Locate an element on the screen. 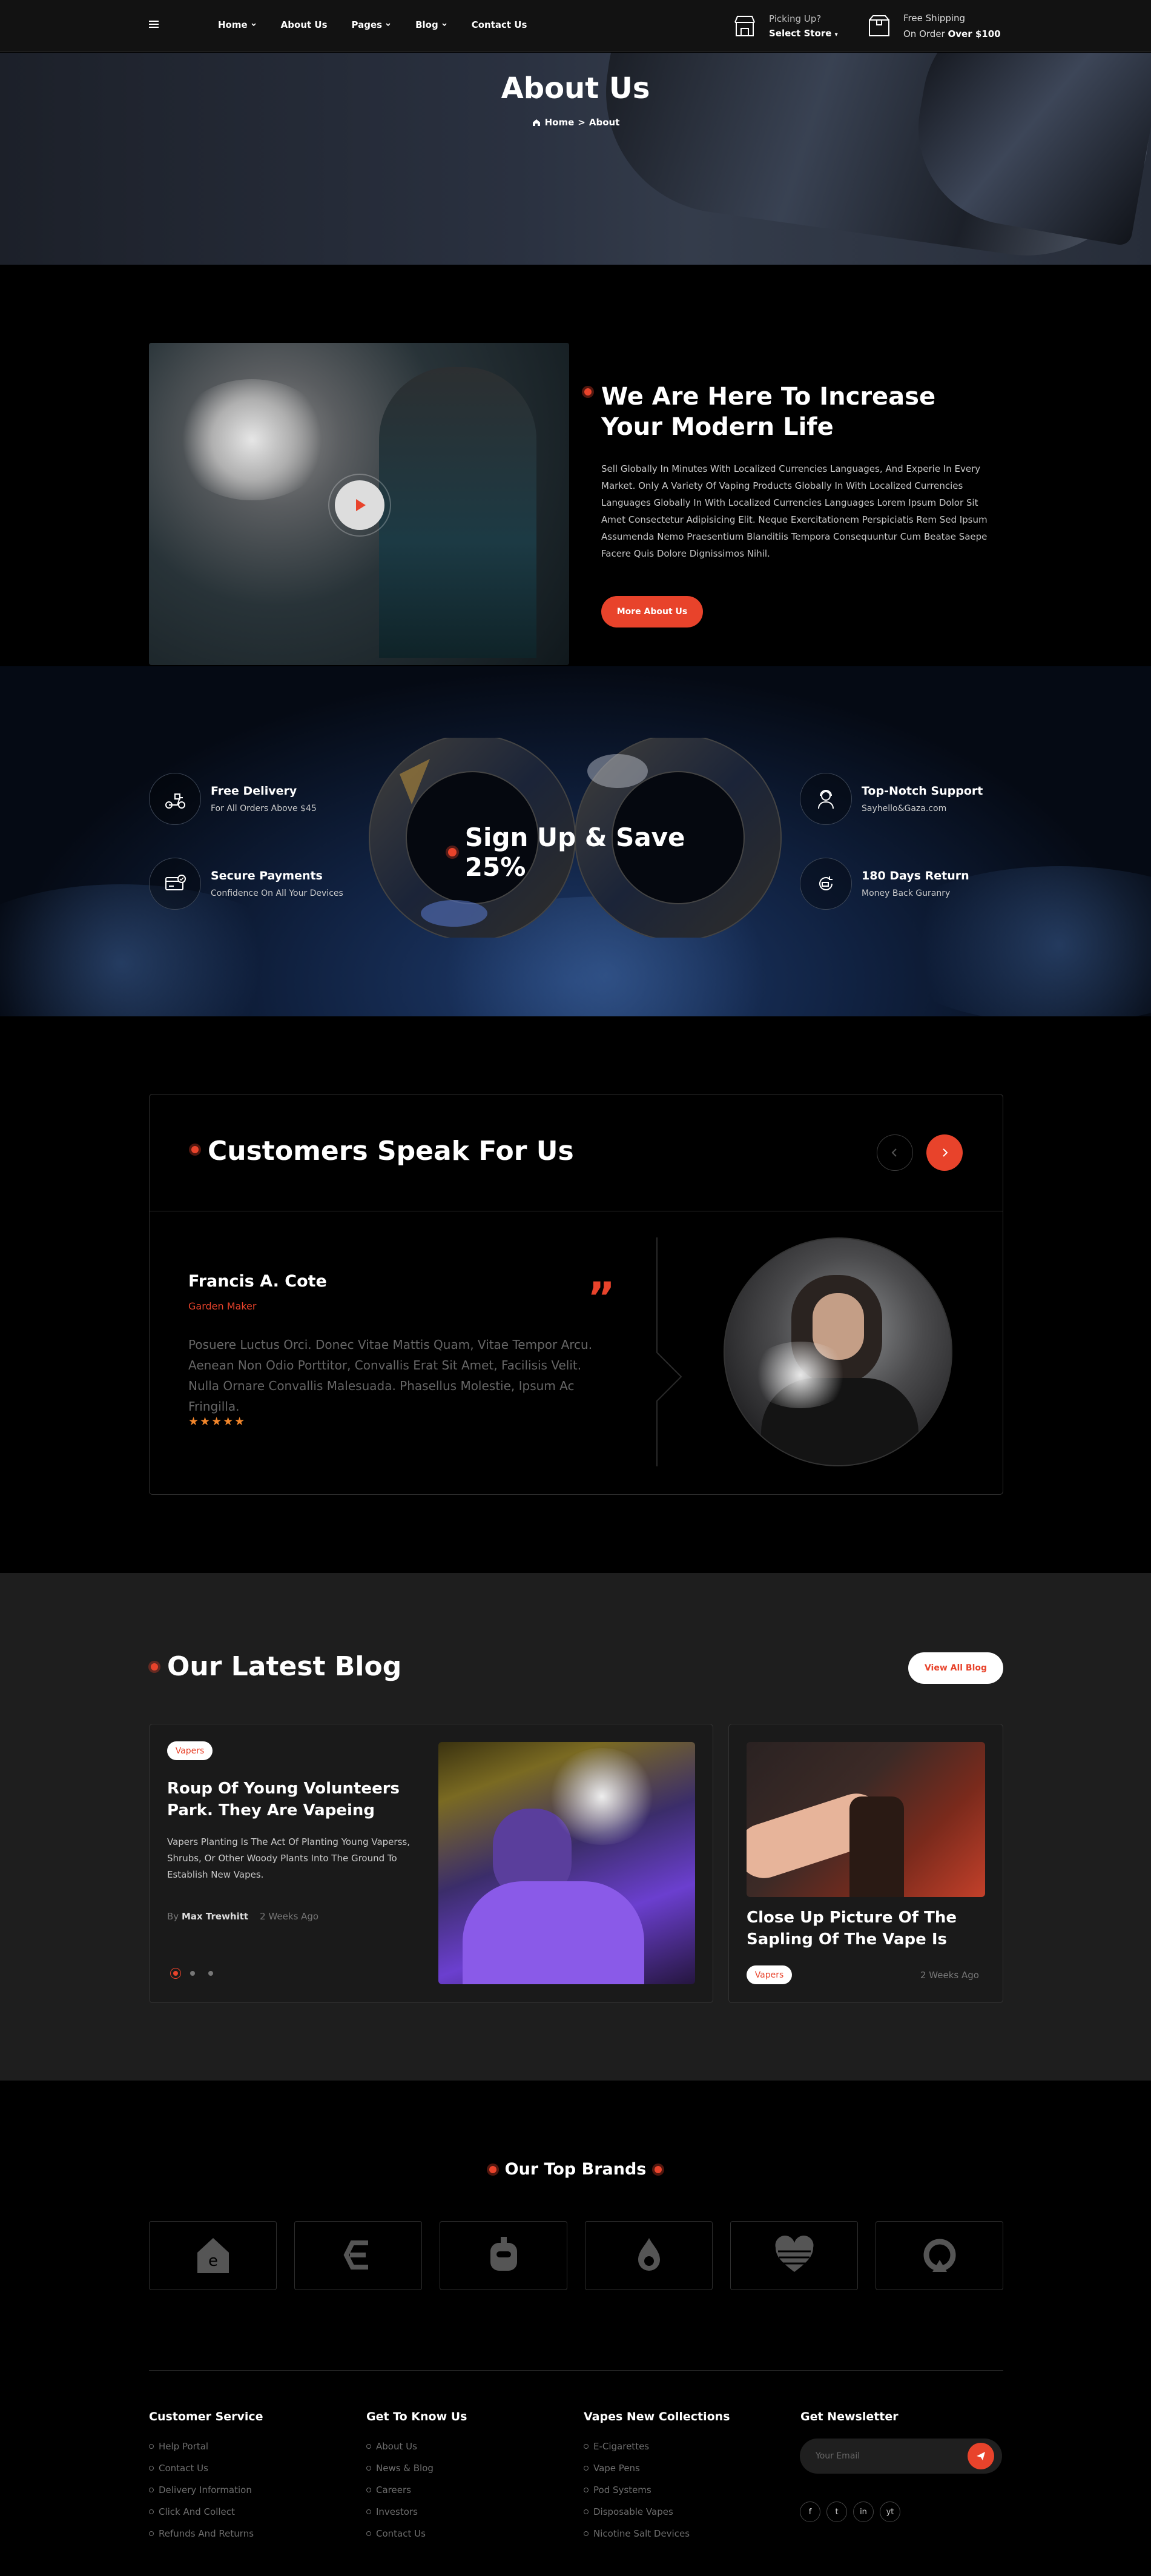 The image size is (1151, 2576). play-button is located at coordinates (359, 505).